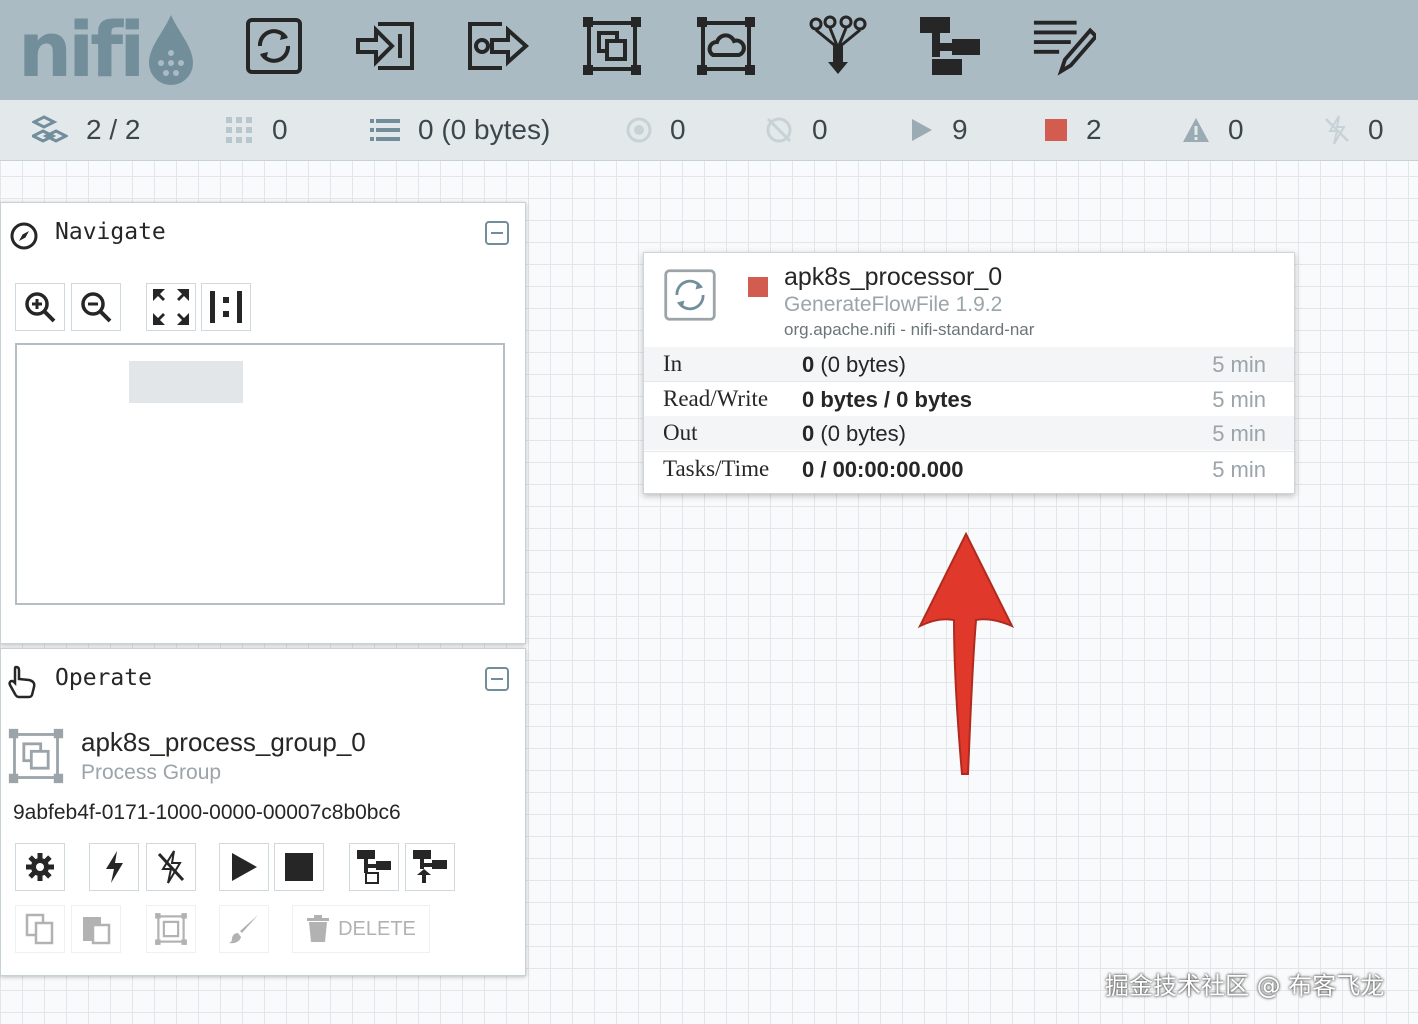  I want to click on stat-value: 0 bytes / 0 bytes, so click(887, 400).